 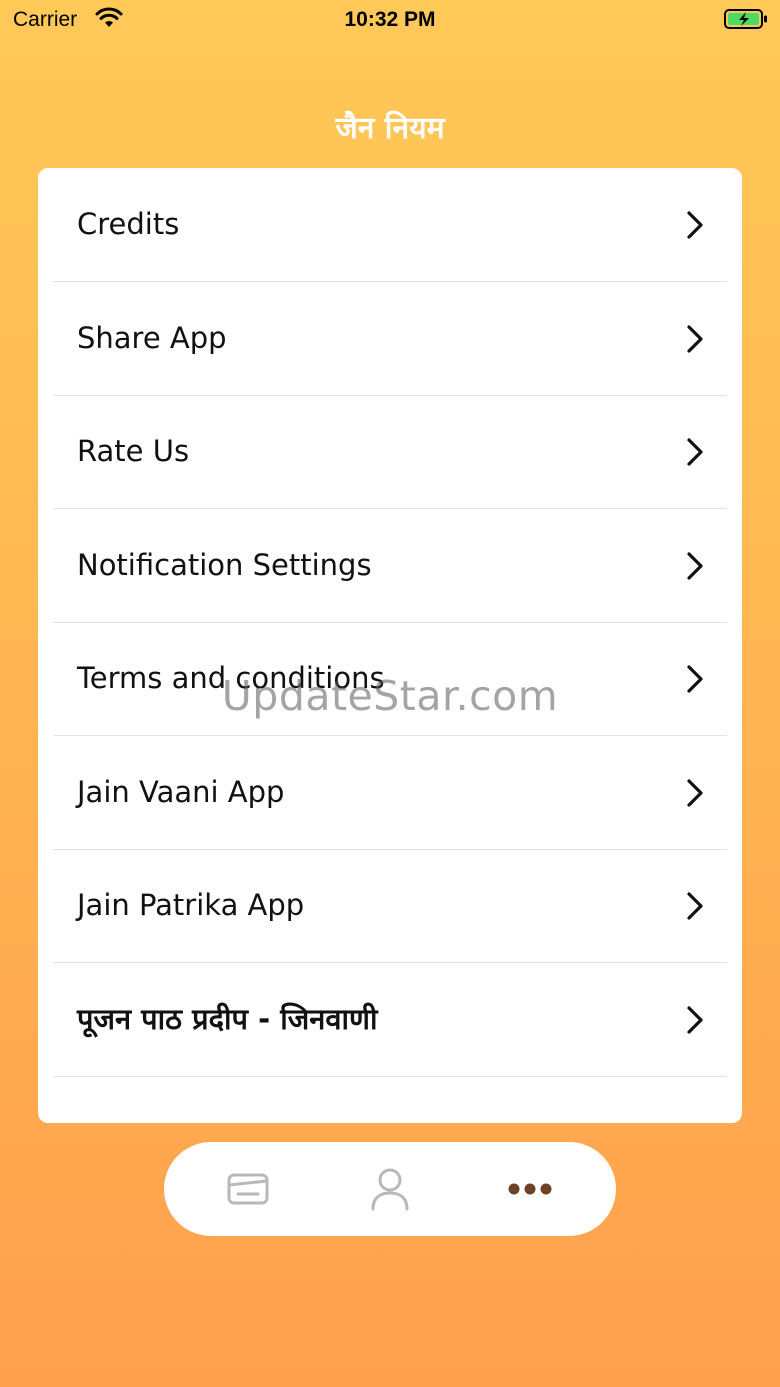 I want to click on menu-item-terms: Terms and conditions, so click(x=390, y=679).